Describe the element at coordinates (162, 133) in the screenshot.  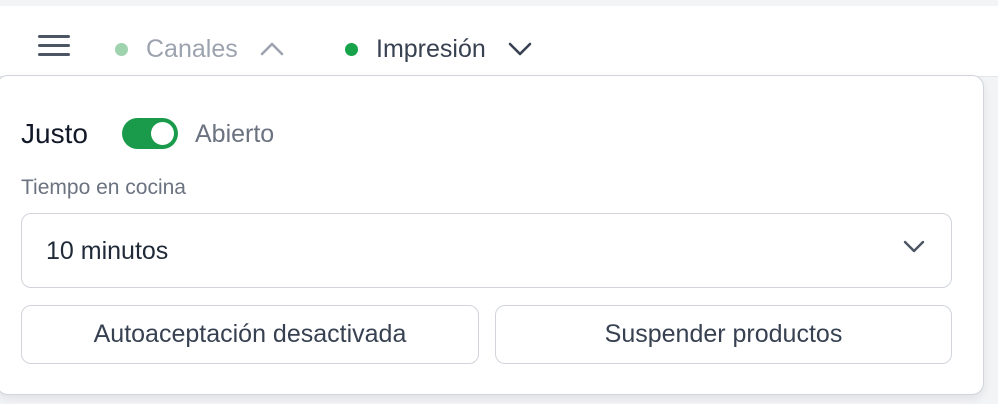
I see `toggle-knob` at that location.